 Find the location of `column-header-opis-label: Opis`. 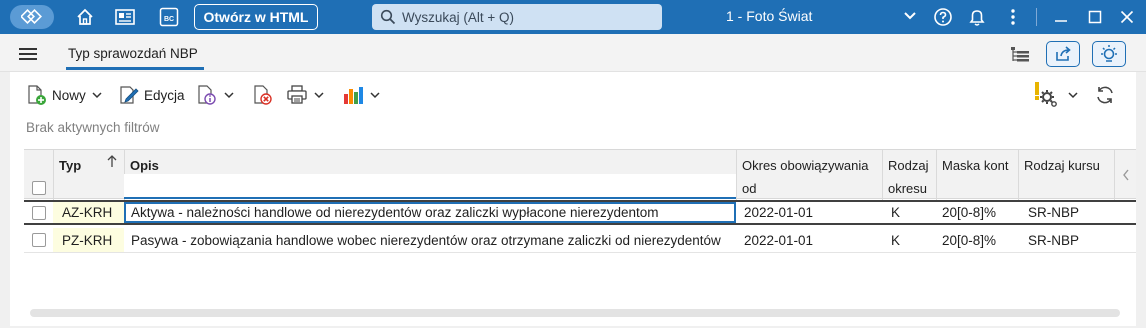

column-header-opis-label: Opis is located at coordinates (144, 165).